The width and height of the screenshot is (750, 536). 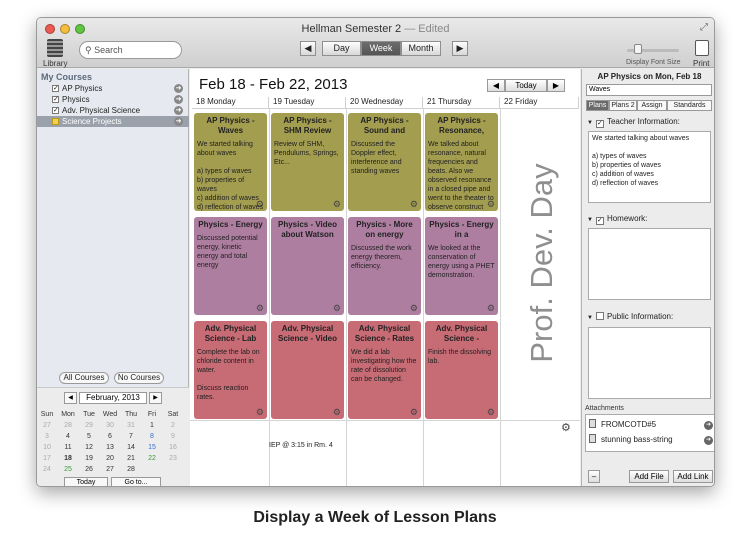 What do you see at coordinates (308, 48) in the screenshot?
I see `prev-period-button: ◀` at bounding box center [308, 48].